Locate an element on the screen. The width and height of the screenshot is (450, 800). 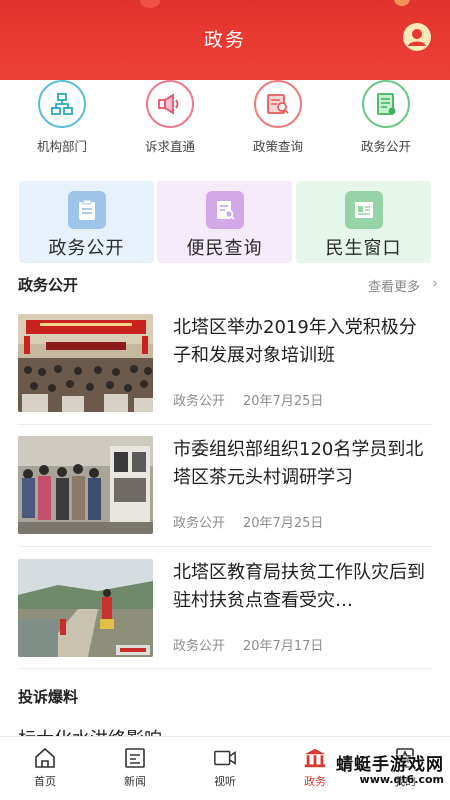
page-title: 政务 is located at coordinates (224, 40).